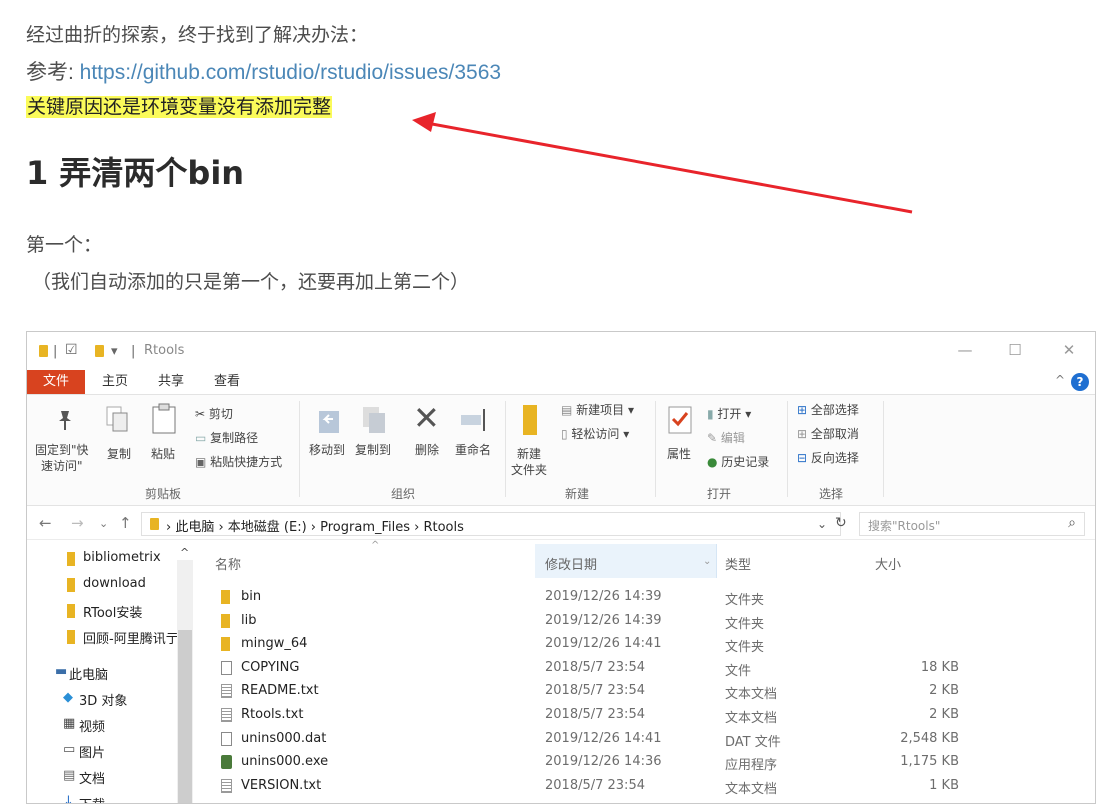 The width and height of the screenshot is (1109, 804). I want to click on paste-shortcut-icon: ▣, so click(203, 462).